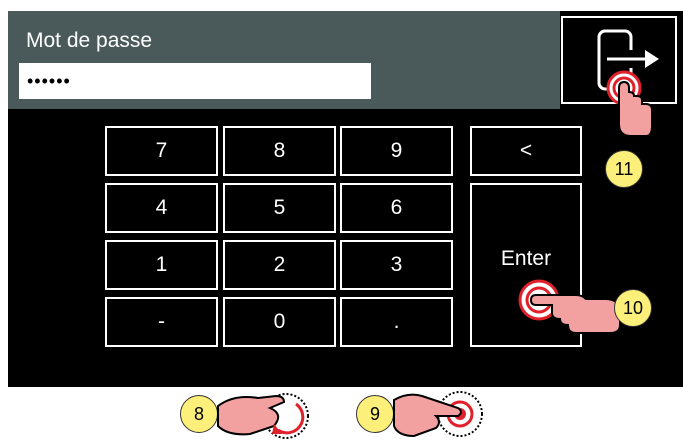  What do you see at coordinates (629, 103) in the screenshot?
I see `press-hand-icon-logout` at bounding box center [629, 103].